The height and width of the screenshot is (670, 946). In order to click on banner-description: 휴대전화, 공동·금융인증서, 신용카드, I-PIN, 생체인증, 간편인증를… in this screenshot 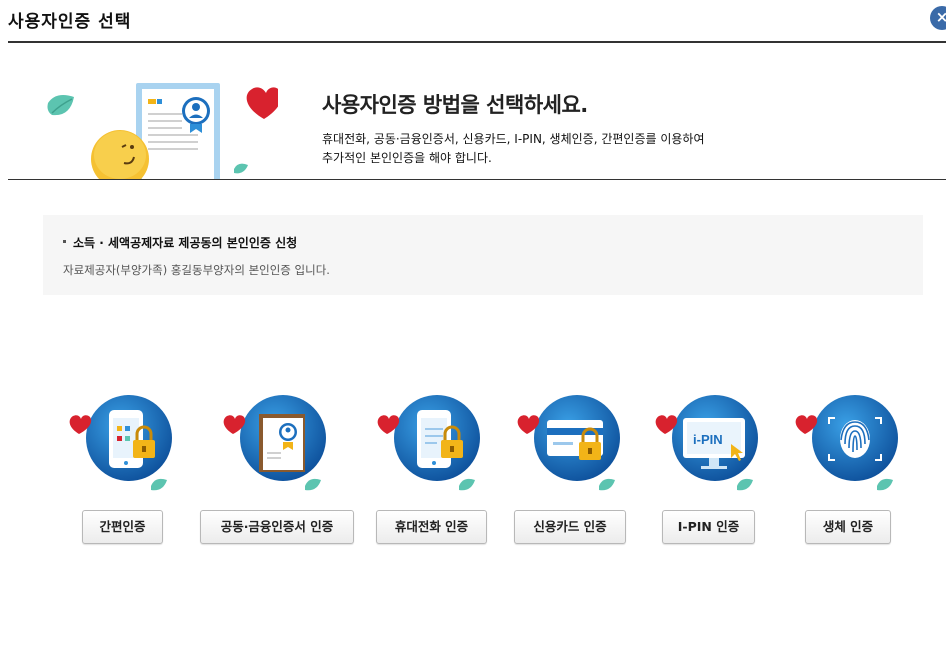, I will do `click(513, 149)`.